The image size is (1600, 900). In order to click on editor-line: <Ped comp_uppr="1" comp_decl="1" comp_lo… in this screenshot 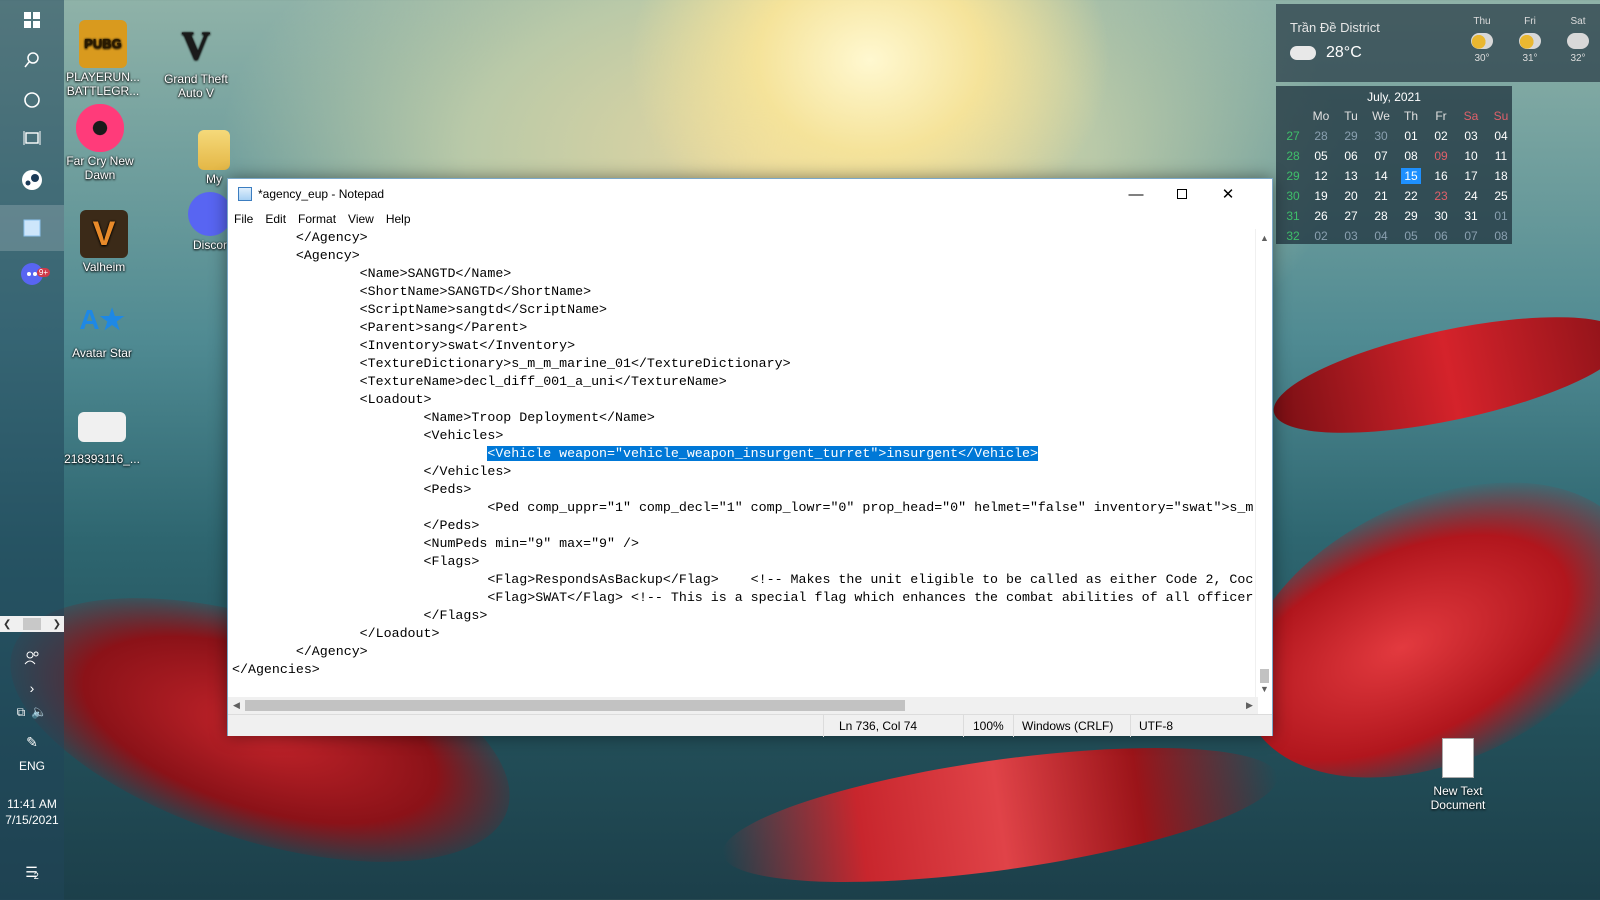, I will do `click(745, 508)`.